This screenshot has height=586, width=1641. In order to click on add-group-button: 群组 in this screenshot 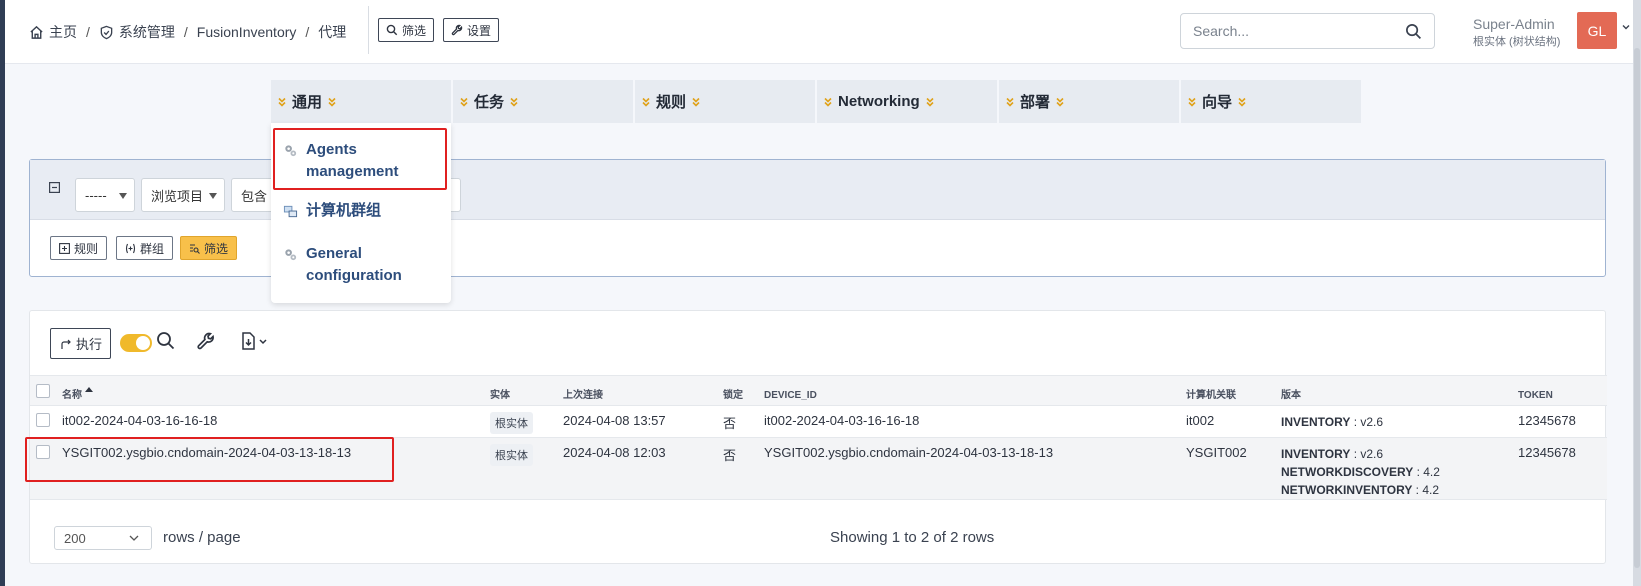, I will do `click(145, 248)`.